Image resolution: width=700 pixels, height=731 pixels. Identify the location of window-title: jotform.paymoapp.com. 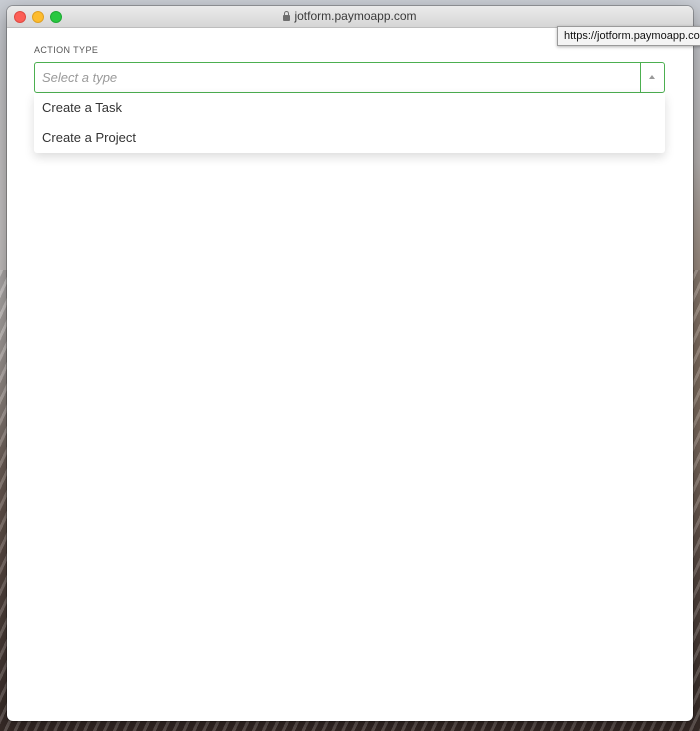
(350, 16).